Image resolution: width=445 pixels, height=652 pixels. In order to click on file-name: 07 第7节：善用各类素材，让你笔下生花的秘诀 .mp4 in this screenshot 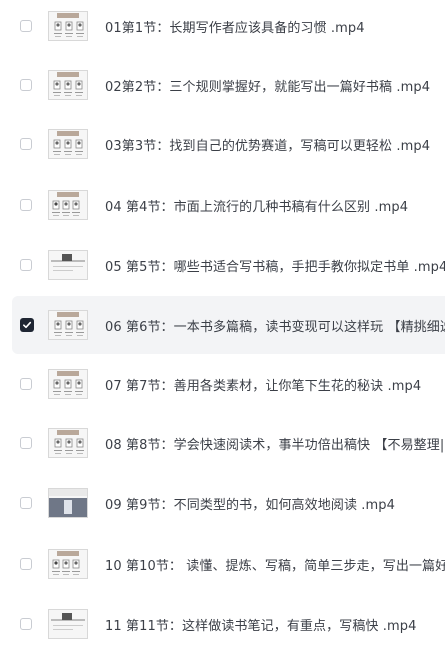, I will do `click(263, 384)`.